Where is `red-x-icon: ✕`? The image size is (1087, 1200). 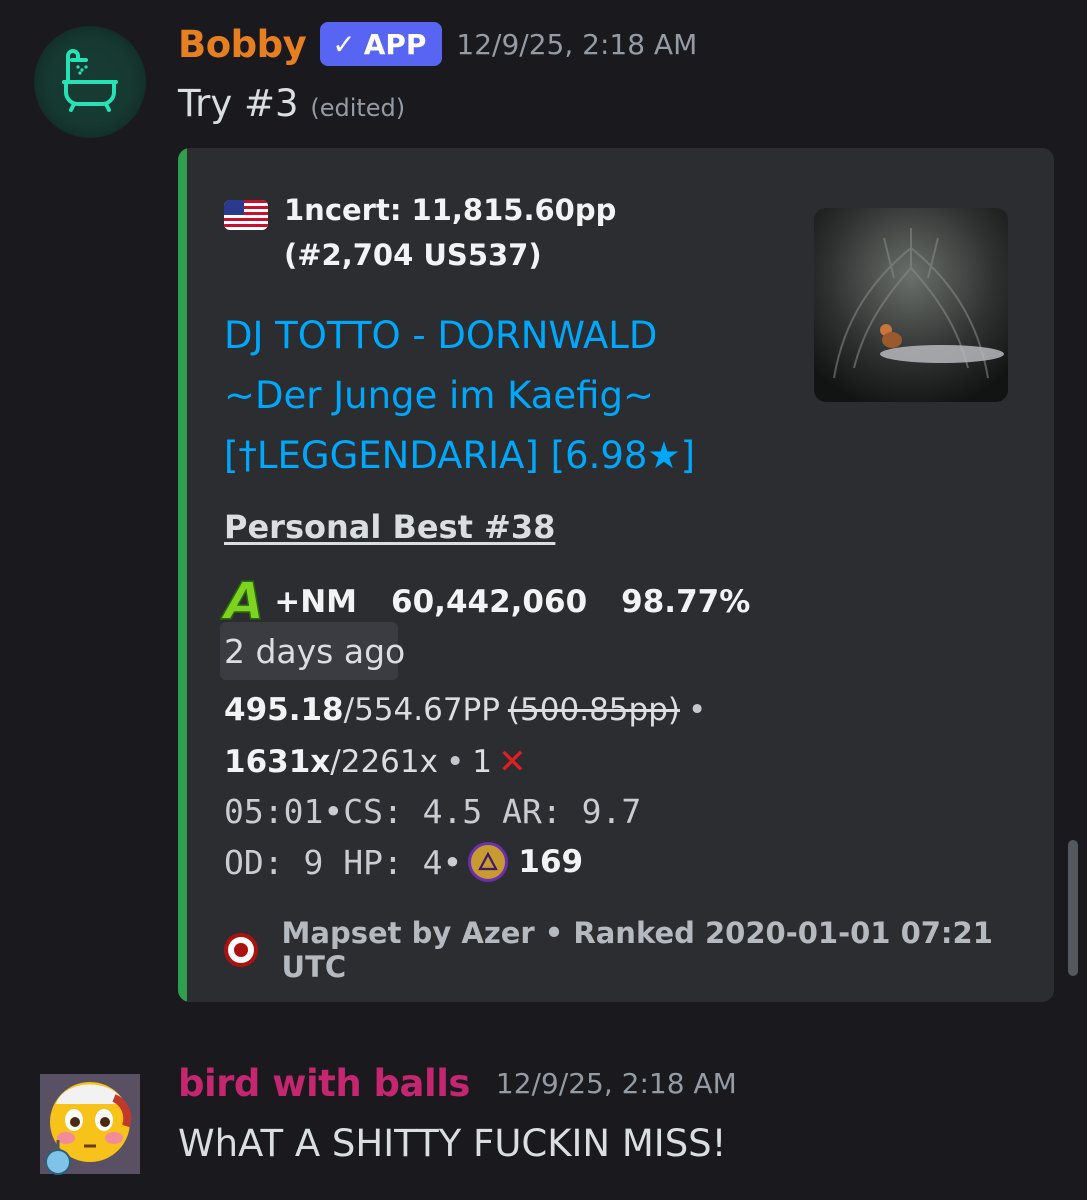 red-x-icon: ✕ is located at coordinates (512, 762).